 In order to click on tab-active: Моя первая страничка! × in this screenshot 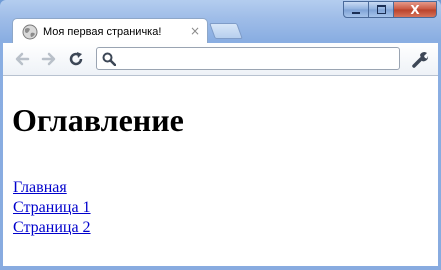, I will do `click(110, 31)`.